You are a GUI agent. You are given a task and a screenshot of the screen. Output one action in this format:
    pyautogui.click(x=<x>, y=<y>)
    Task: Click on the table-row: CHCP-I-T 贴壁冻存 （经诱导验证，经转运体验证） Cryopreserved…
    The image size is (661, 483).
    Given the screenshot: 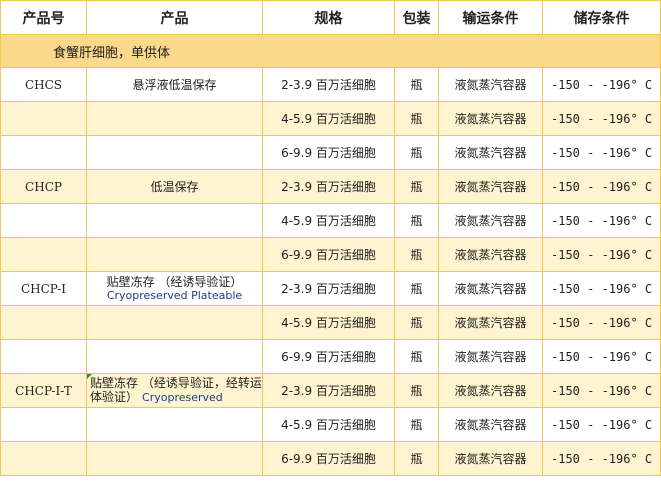 What is the action you would take?
    pyautogui.click(x=330, y=390)
    